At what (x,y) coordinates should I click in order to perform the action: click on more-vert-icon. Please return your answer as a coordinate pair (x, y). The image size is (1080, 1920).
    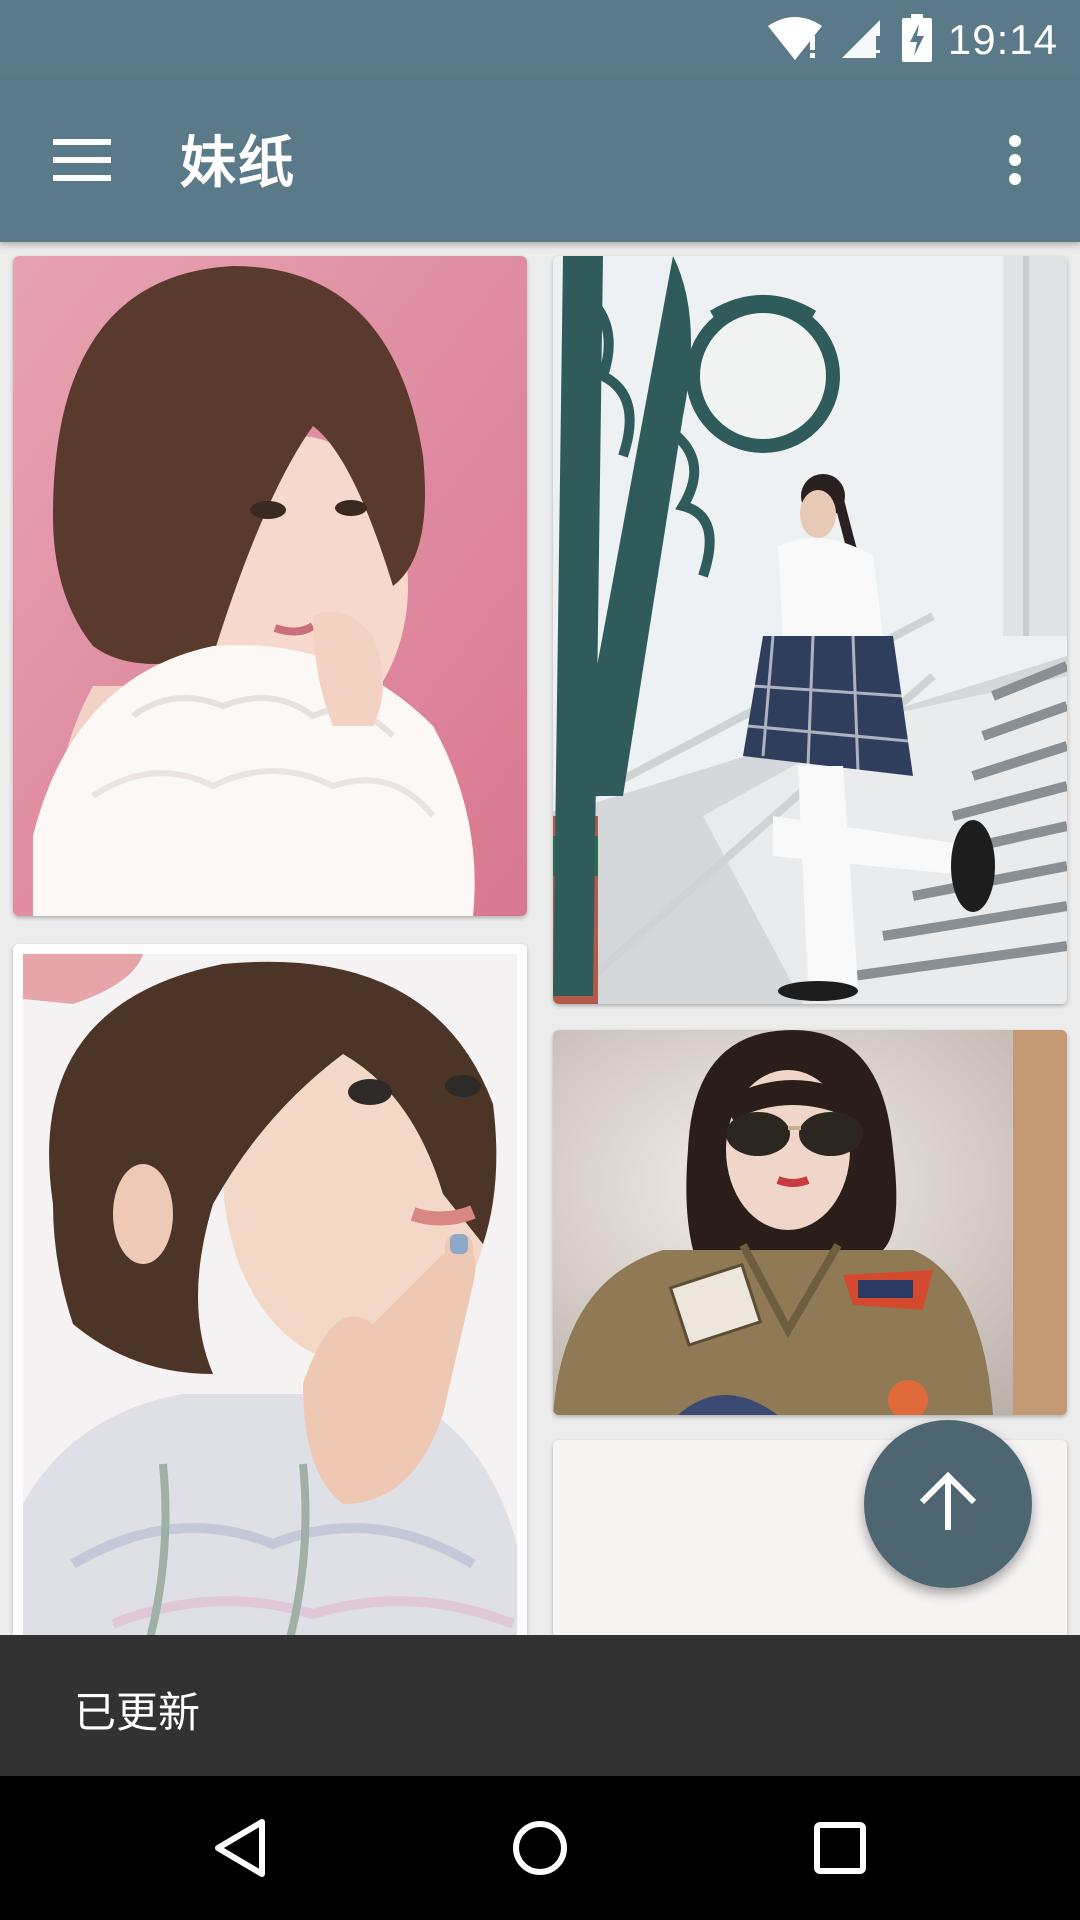
    Looking at the image, I should click on (1015, 160).